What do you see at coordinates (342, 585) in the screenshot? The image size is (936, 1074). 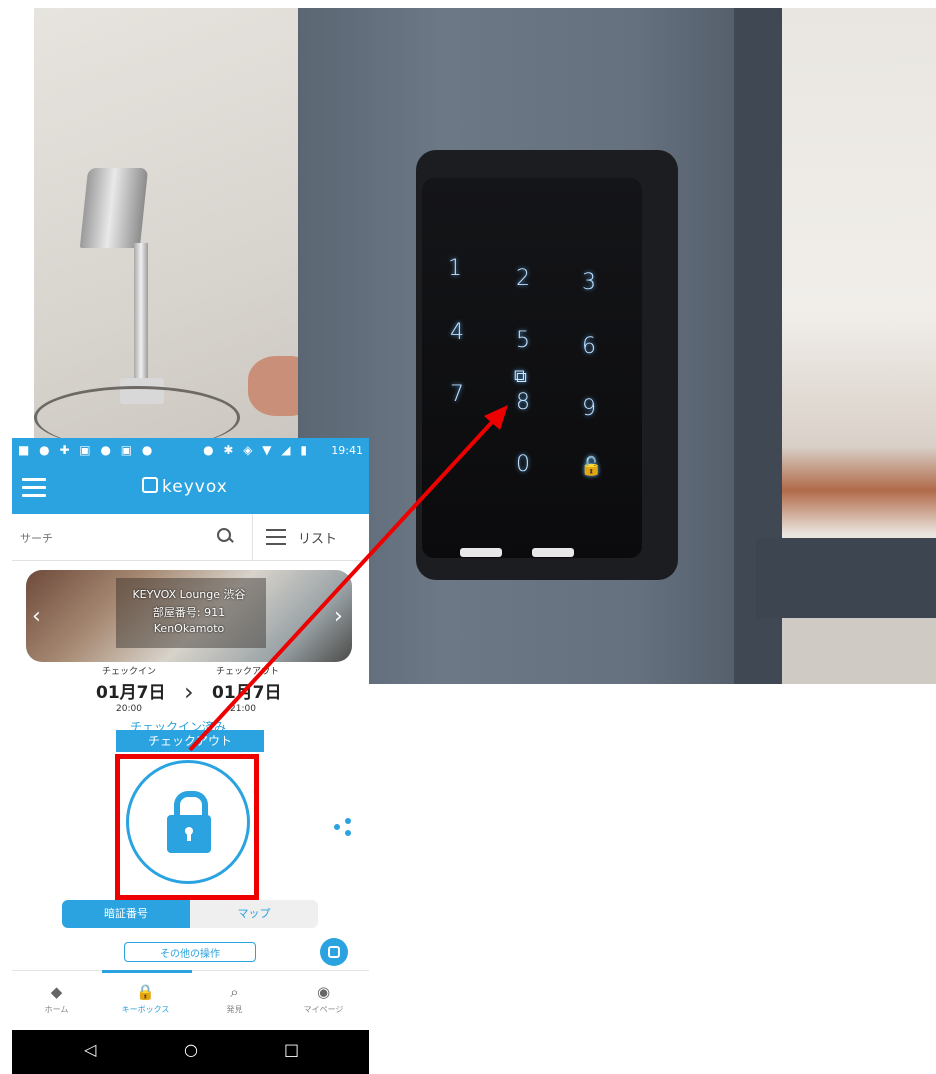 I see `arrow-line` at bounding box center [342, 585].